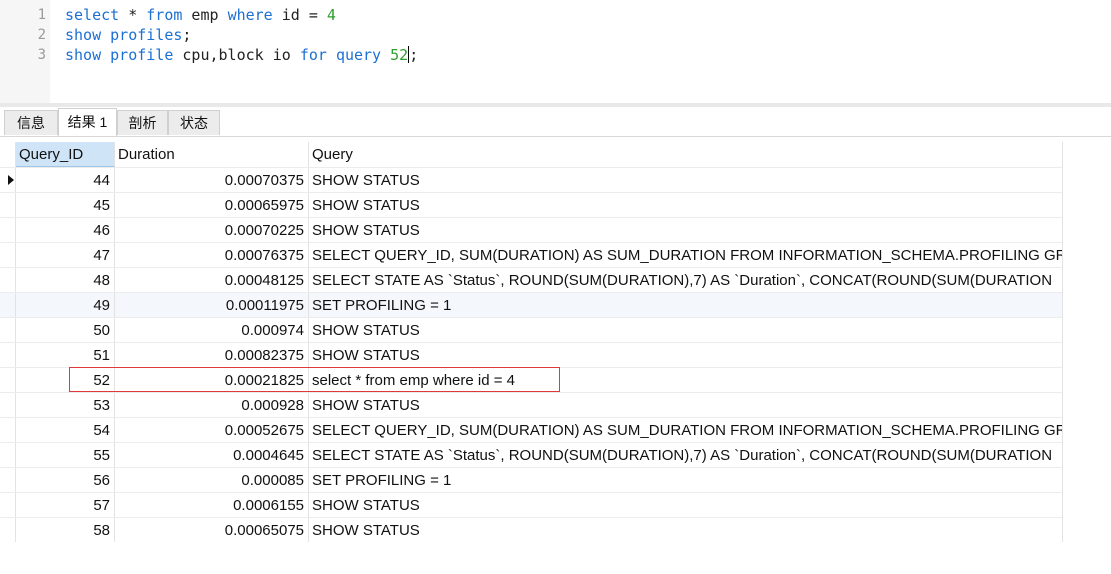  I want to click on code-line: 2 show profiles;, so click(555, 35).